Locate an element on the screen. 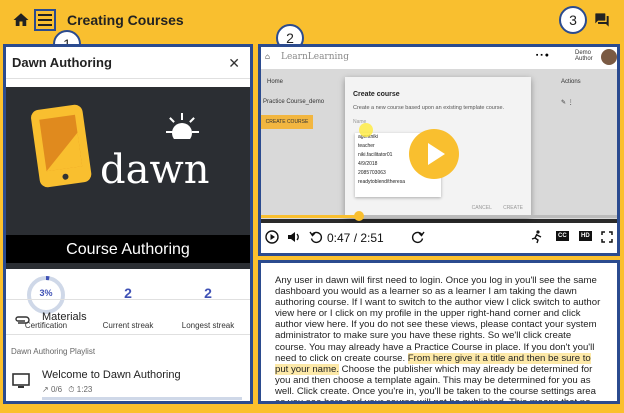 The height and width of the screenshot is (413, 624). trend-icon: ↗ is located at coordinates (45, 389).